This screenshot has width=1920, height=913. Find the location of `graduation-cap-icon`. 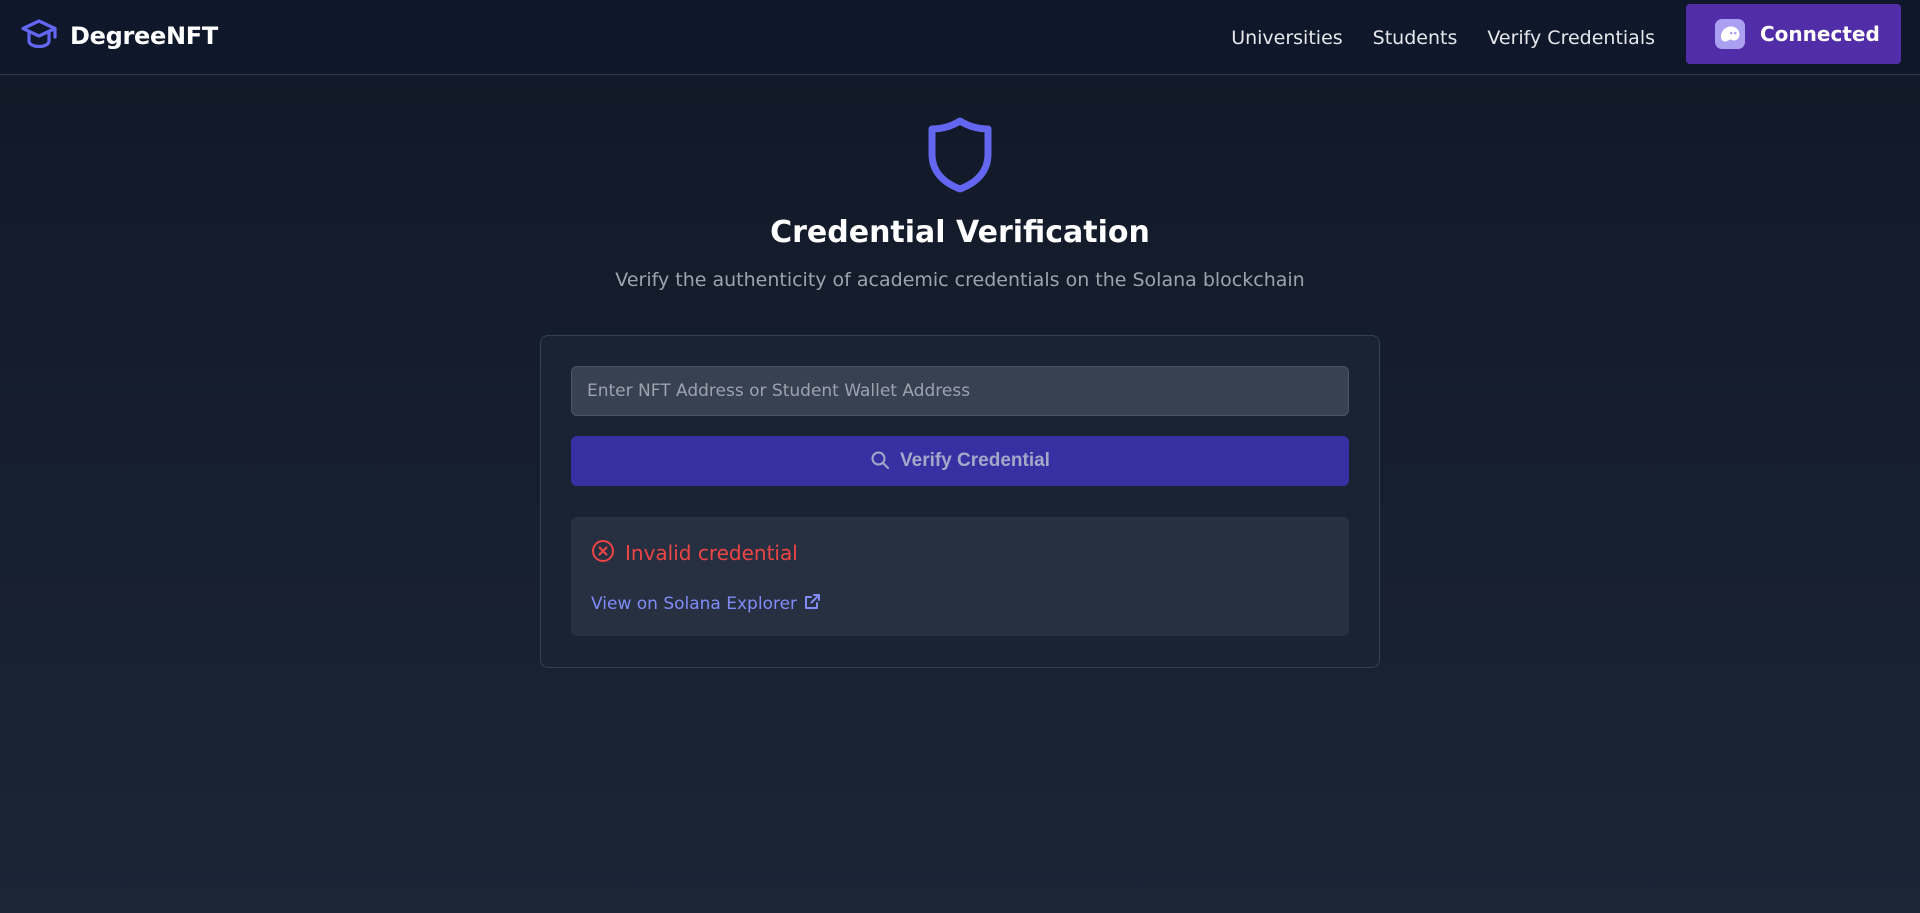

graduation-cap-icon is located at coordinates (39, 36).